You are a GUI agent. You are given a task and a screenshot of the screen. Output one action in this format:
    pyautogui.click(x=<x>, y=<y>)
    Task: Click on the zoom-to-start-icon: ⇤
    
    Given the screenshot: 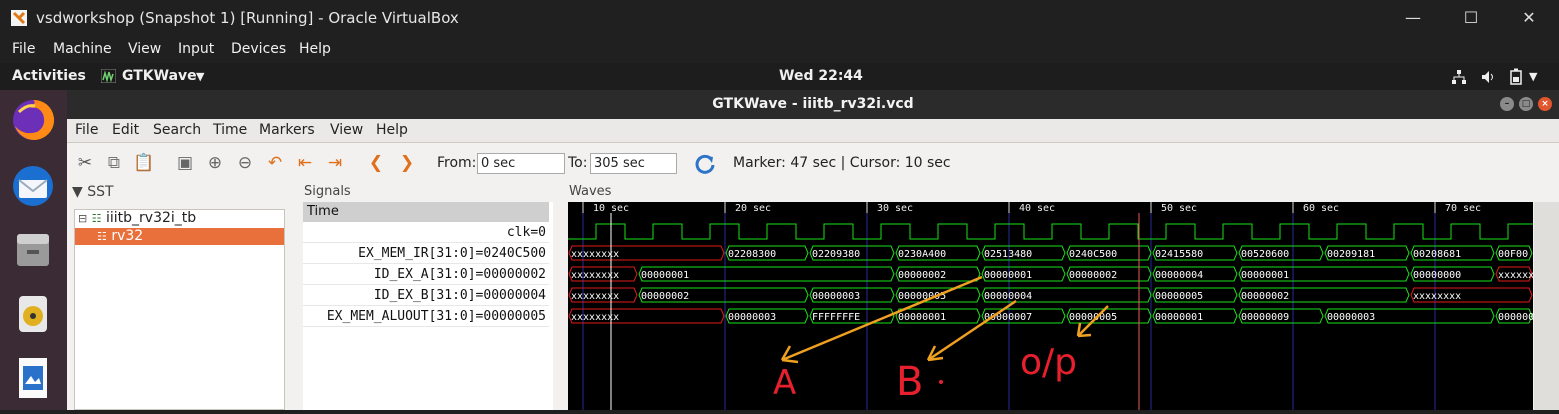 What is the action you would take?
    pyautogui.click(x=305, y=163)
    